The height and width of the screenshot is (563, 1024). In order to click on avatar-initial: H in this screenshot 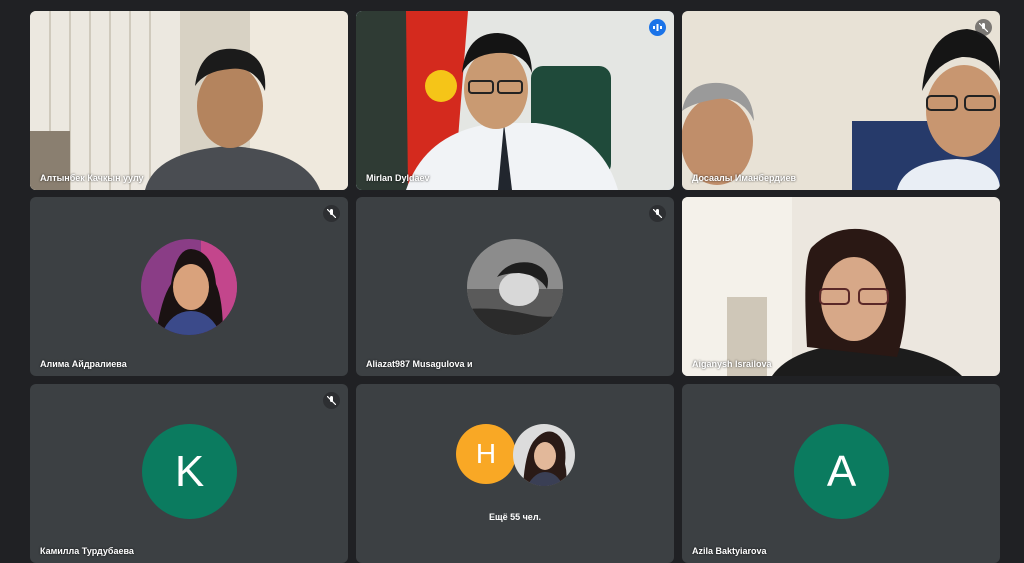, I will do `click(486, 454)`.